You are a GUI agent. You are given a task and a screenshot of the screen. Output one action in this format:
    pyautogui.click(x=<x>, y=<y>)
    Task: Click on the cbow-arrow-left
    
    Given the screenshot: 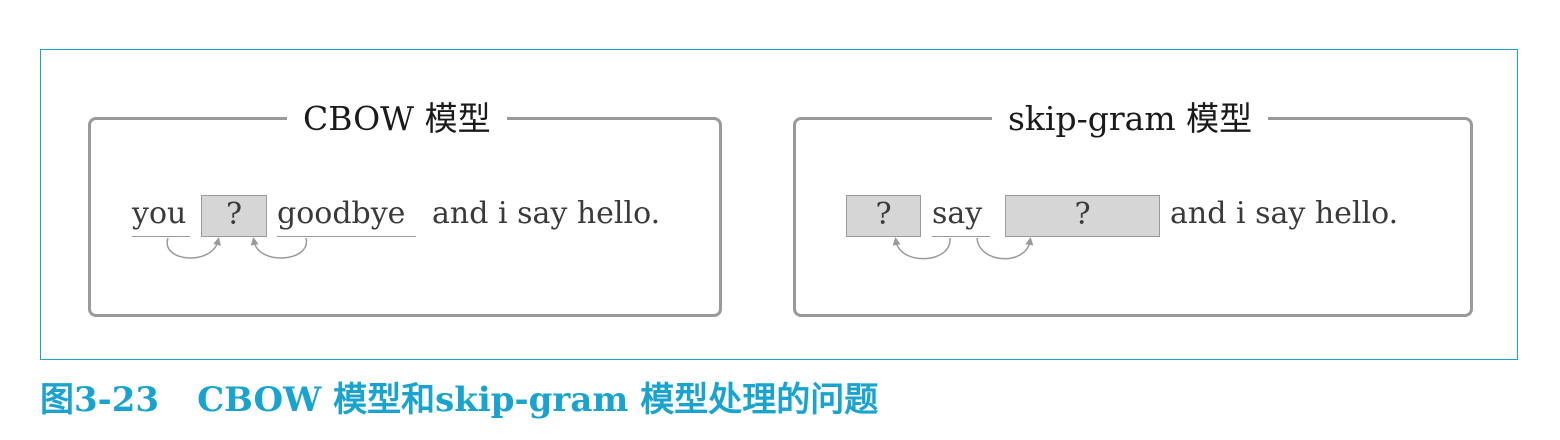 What is the action you would take?
    pyautogui.click(x=193, y=248)
    